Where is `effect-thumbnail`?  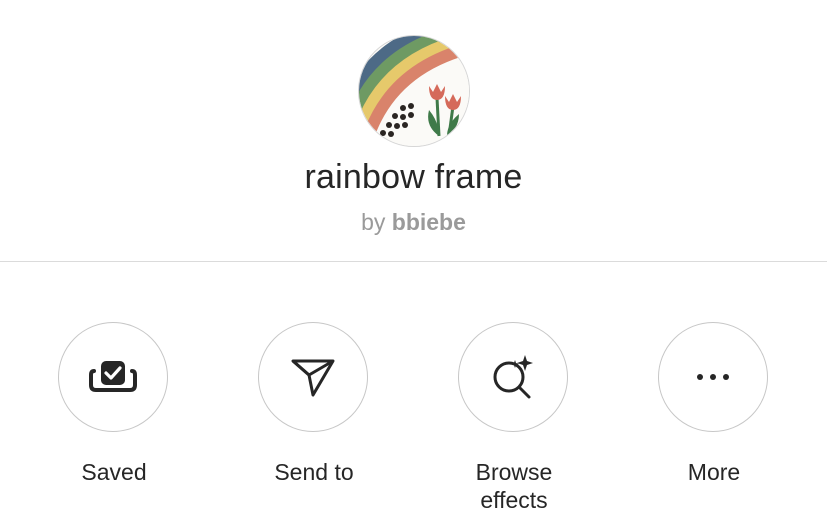 effect-thumbnail is located at coordinates (414, 91).